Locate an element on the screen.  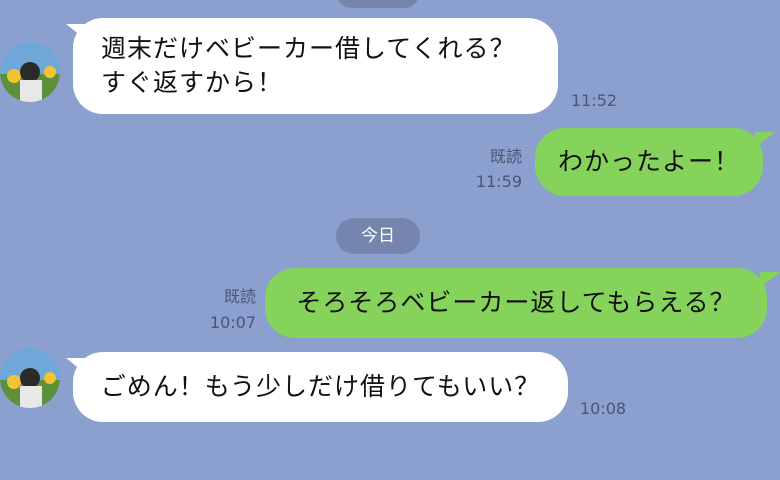
message-text: ごめん！もう少しだけ借りてもいい？ is located at coordinates (320, 386).